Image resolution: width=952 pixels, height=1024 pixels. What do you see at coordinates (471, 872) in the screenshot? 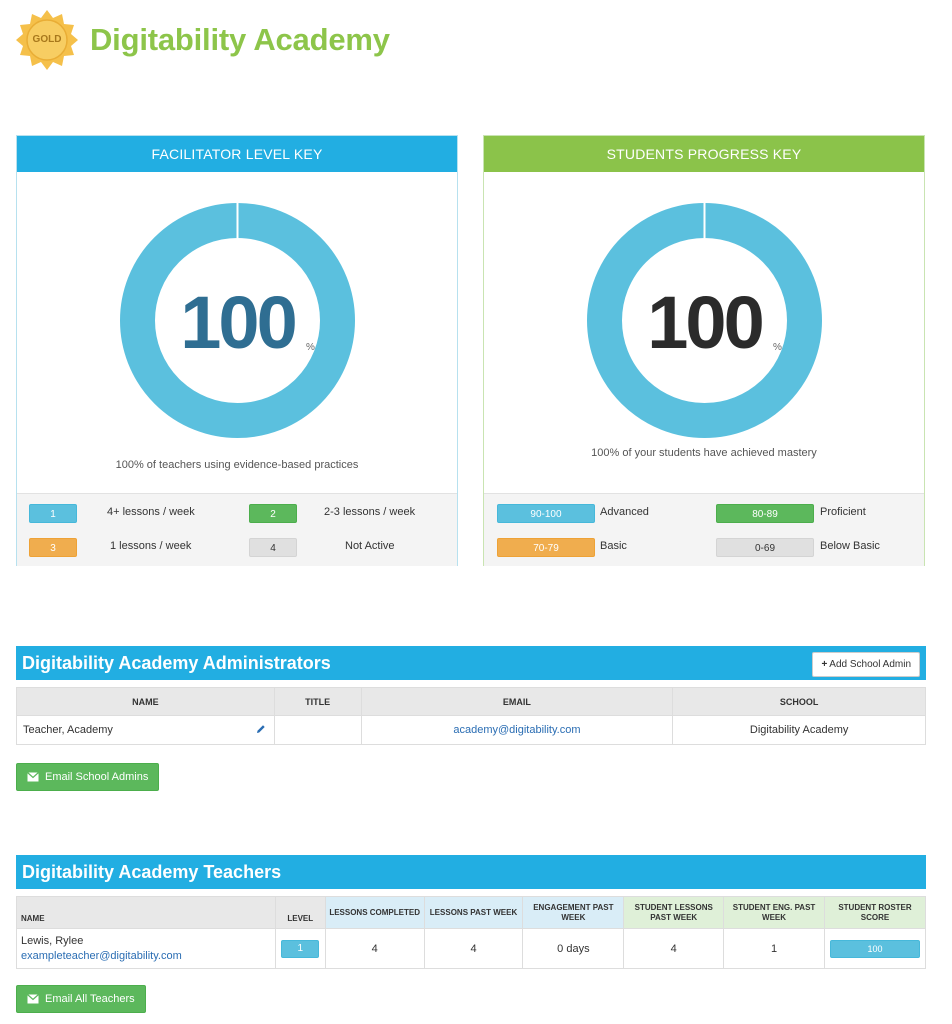
I see `teachers-section-header: Digitability Academy Teachers` at bounding box center [471, 872].